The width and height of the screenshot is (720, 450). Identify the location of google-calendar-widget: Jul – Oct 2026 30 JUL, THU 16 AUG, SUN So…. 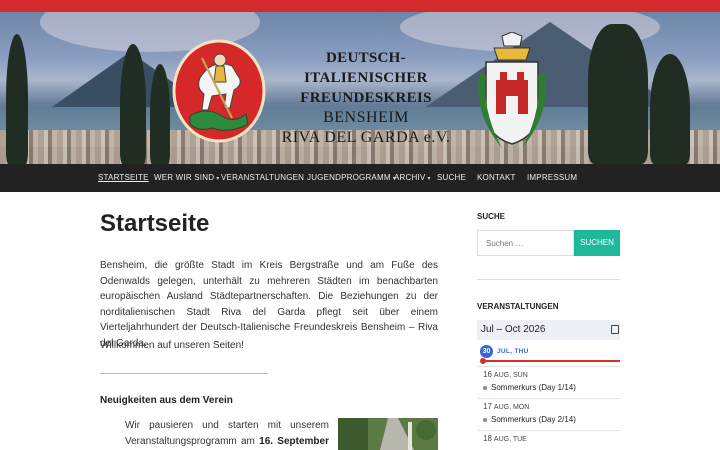
(548, 385).